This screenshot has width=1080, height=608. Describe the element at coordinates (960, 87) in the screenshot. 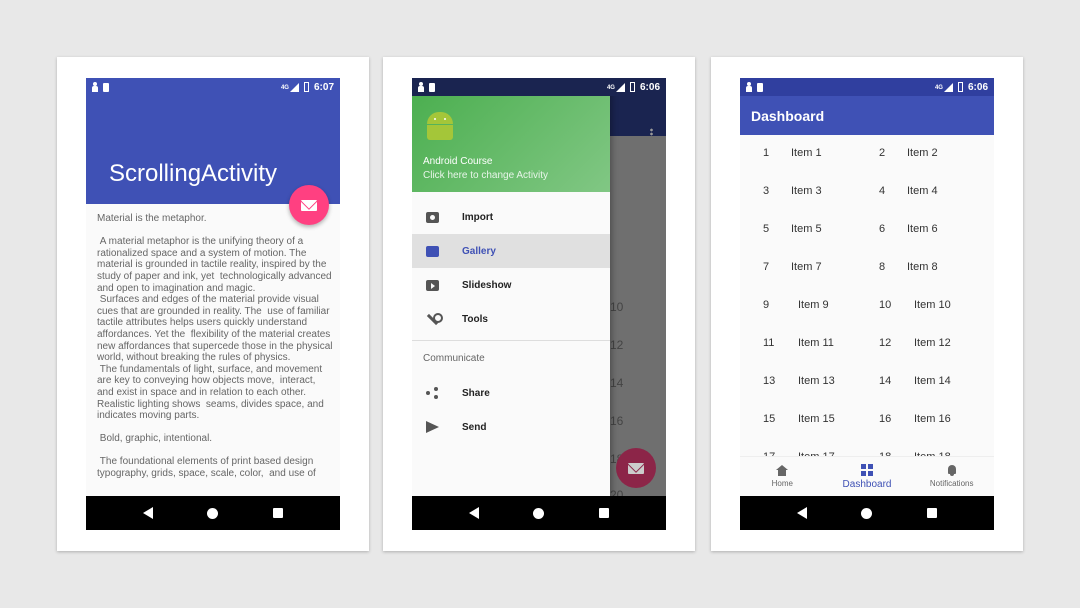

I see `battery-icon` at that location.